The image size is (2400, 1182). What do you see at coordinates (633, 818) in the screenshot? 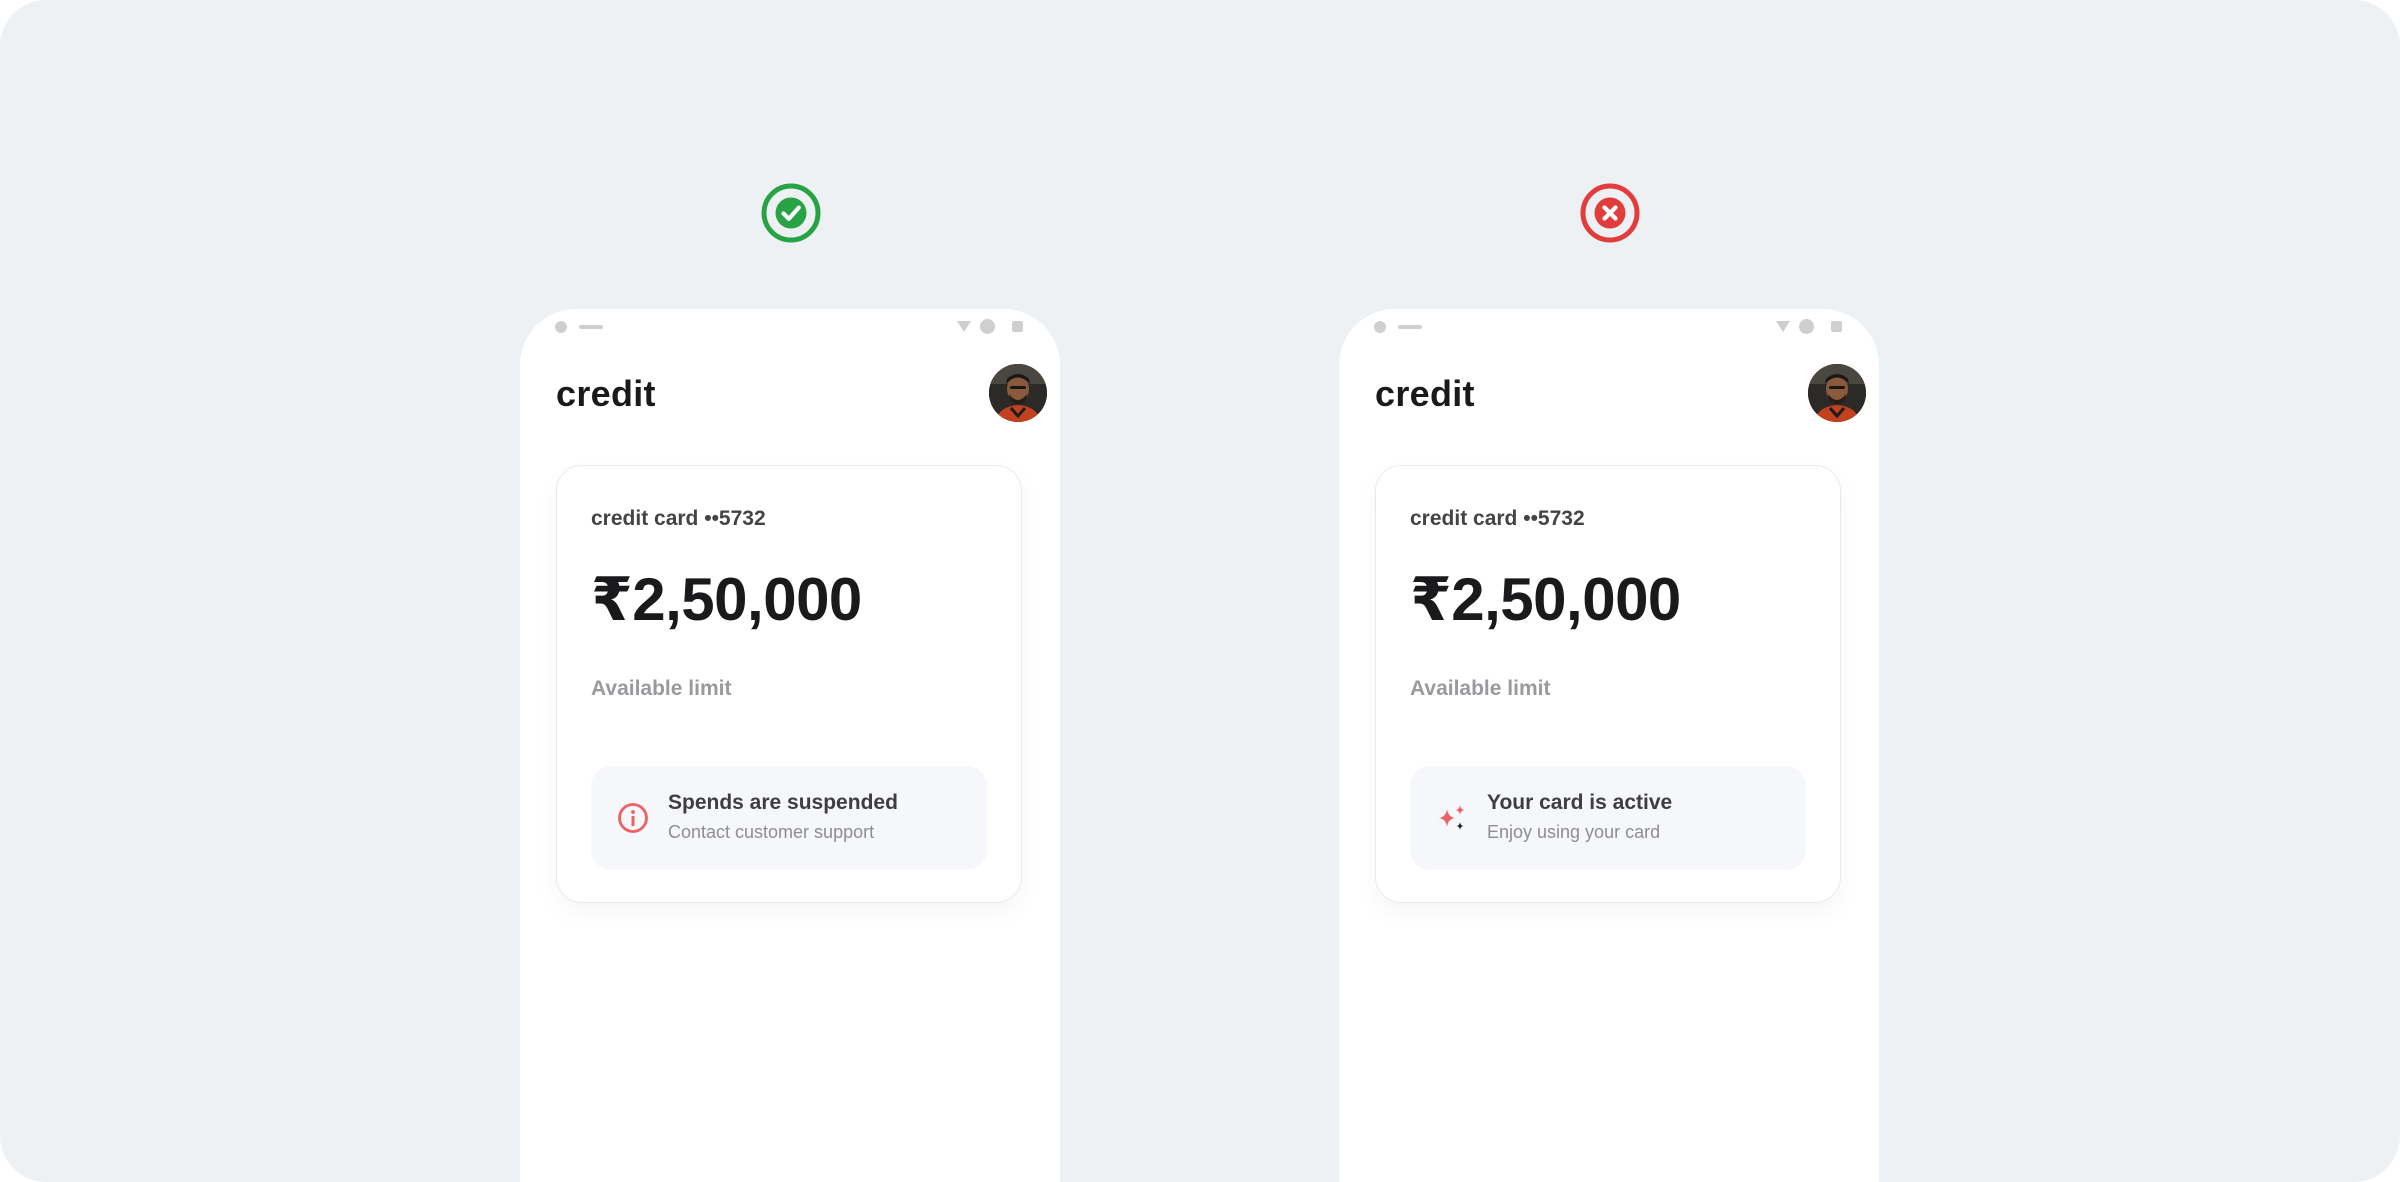
I see `info-circle-icon` at bounding box center [633, 818].